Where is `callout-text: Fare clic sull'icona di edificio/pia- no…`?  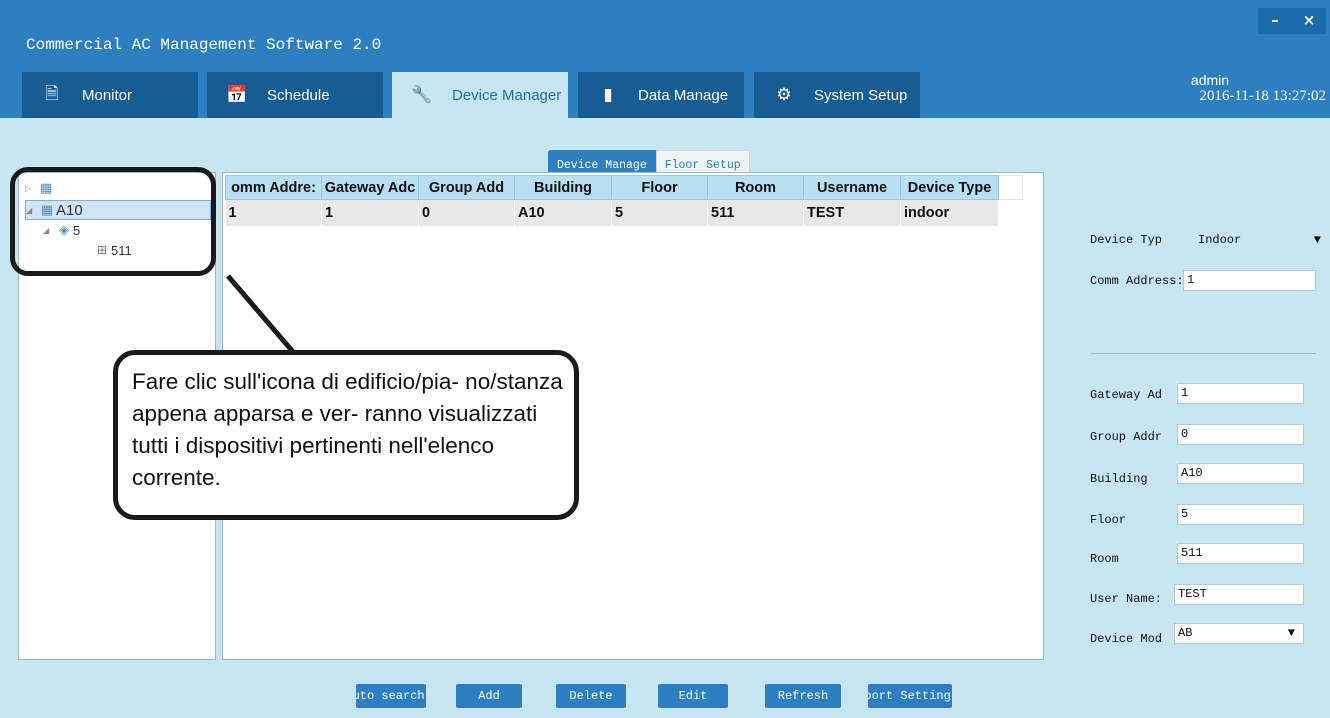
callout-text: Fare clic sull'icona di edificio/pia- no… is located at coordinates (347, 429).